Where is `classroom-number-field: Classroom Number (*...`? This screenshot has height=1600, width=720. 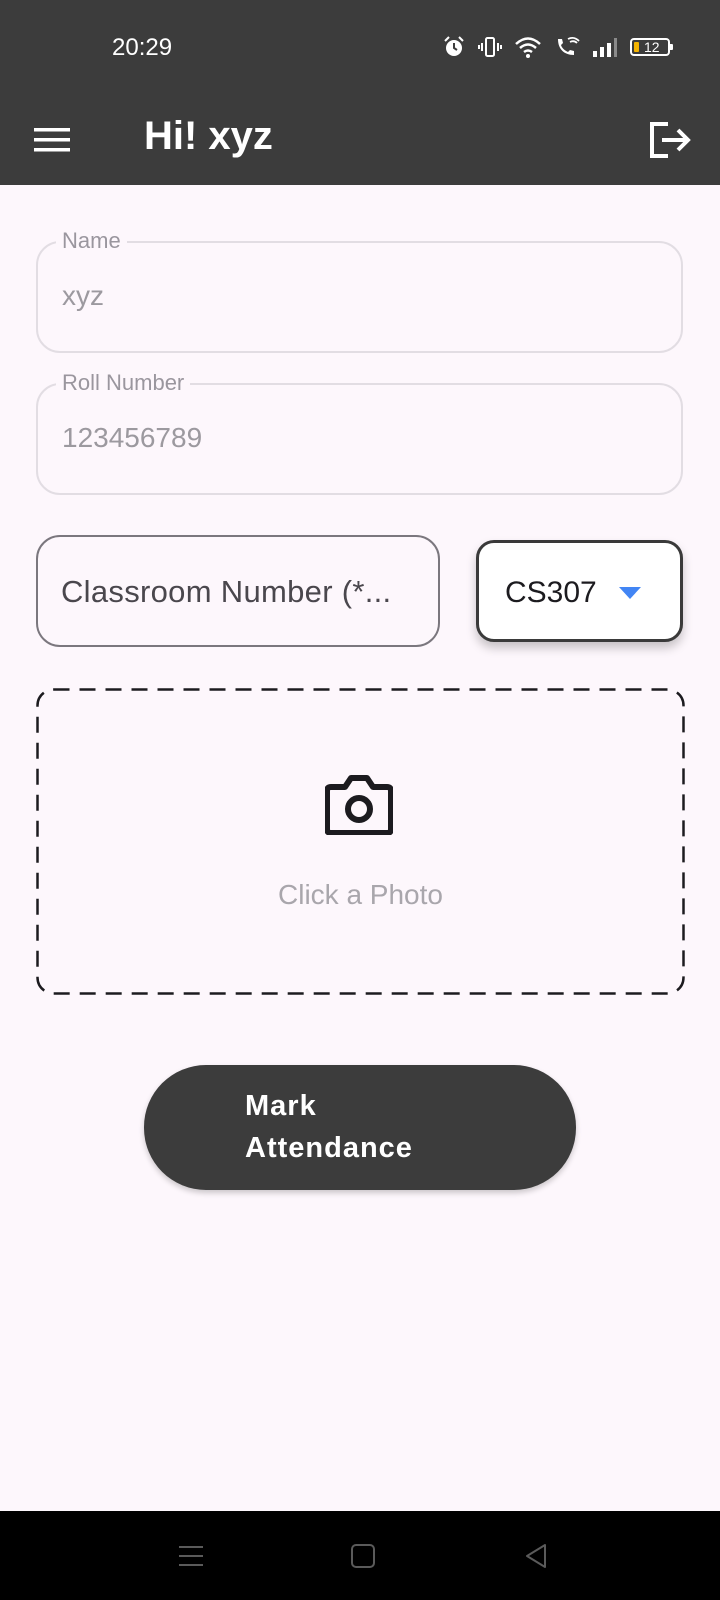
classroom-number-field: Classroom Number (*... is located at coordinates (238, 591).